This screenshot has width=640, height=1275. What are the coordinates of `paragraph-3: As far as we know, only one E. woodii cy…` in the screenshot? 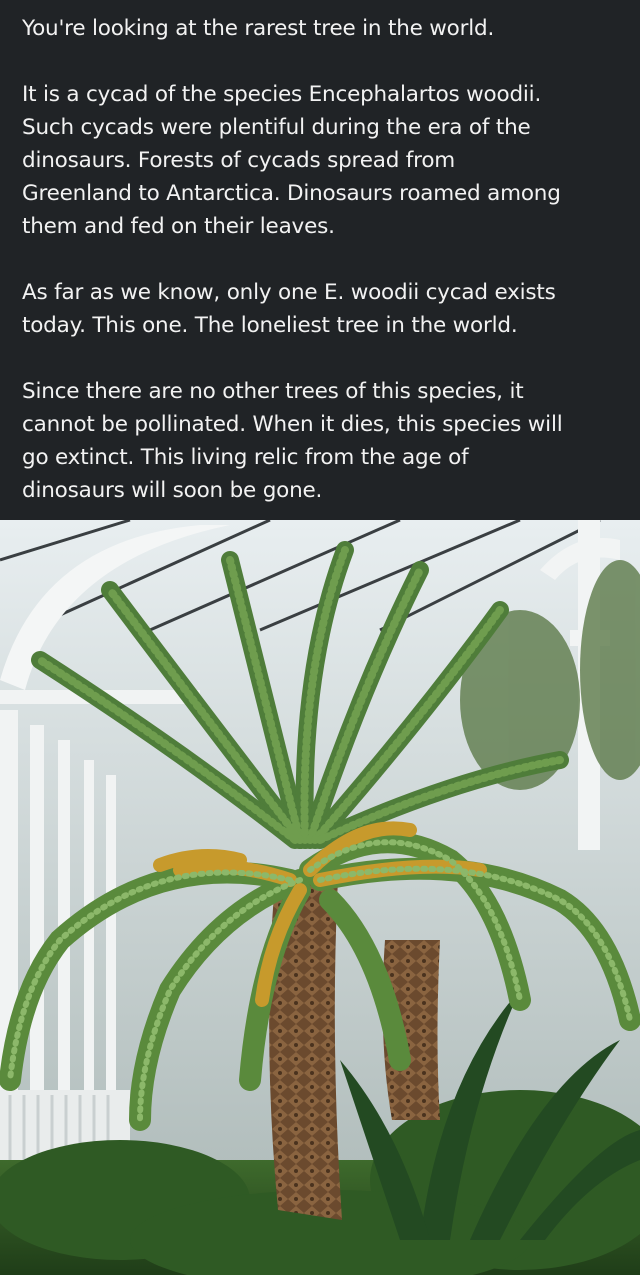 It's located at (323, 309).